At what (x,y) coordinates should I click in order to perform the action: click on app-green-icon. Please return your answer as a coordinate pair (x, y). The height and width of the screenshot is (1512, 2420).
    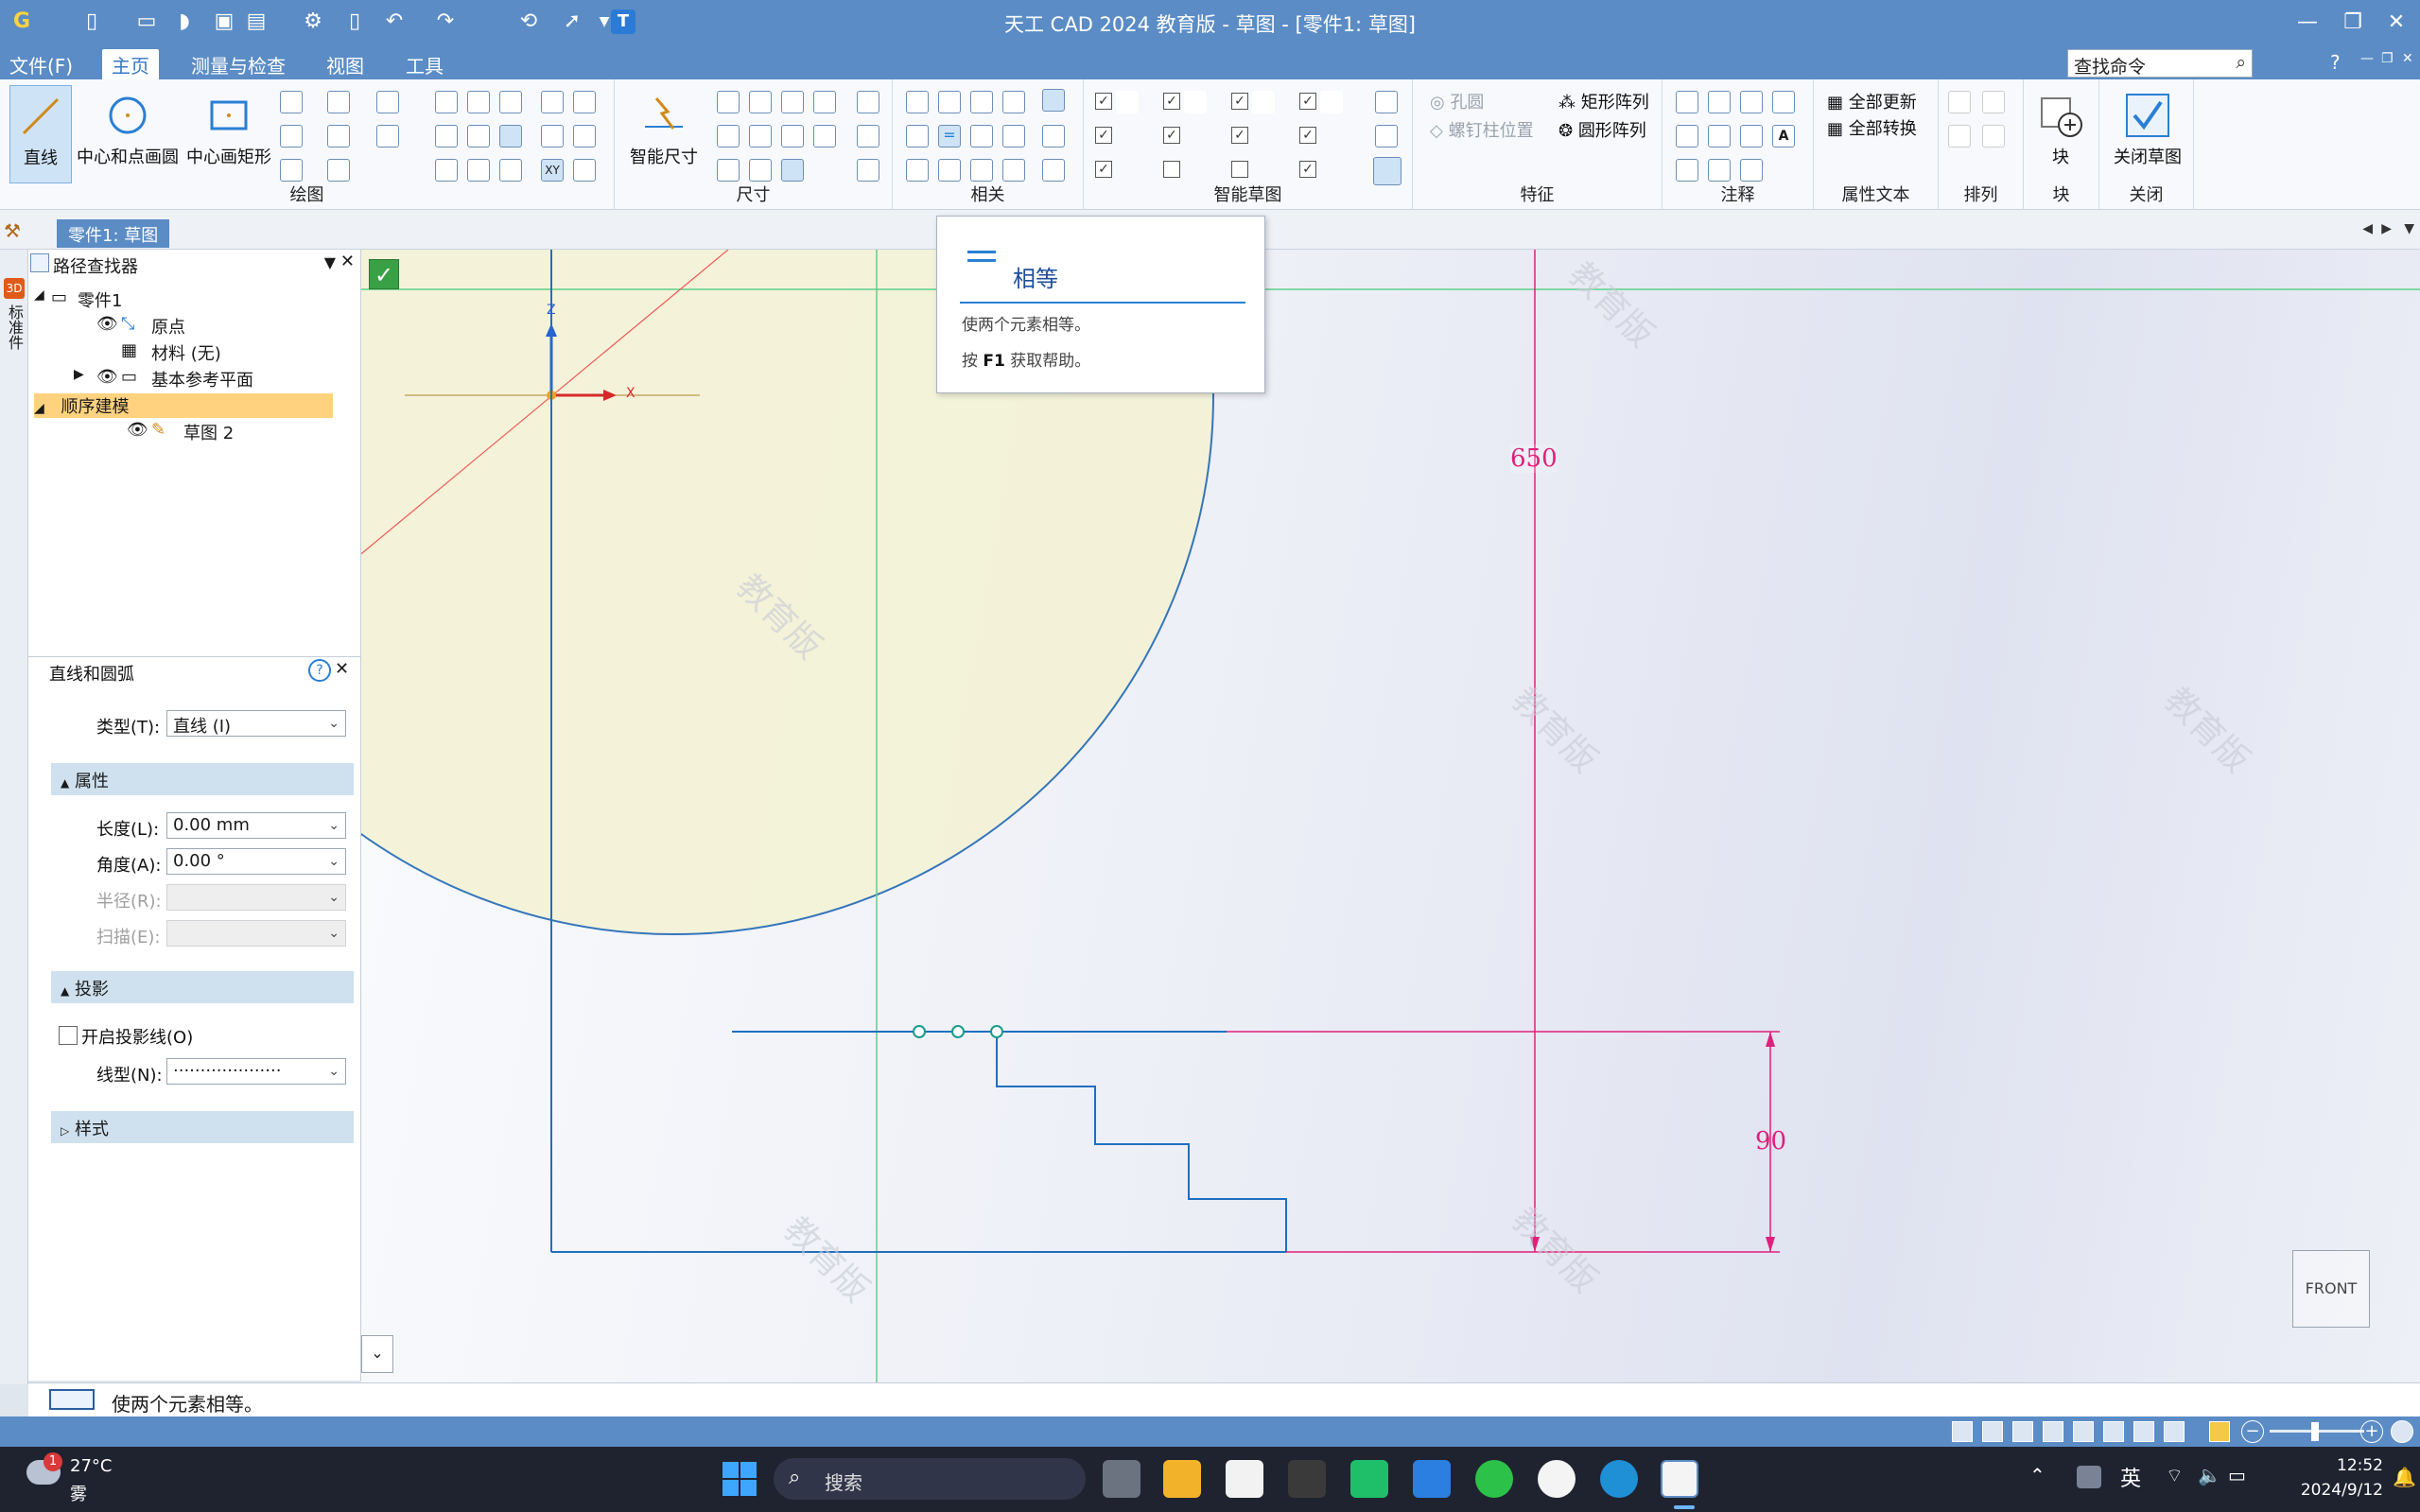
    Looking at the image, I should click on (1369, 1479).